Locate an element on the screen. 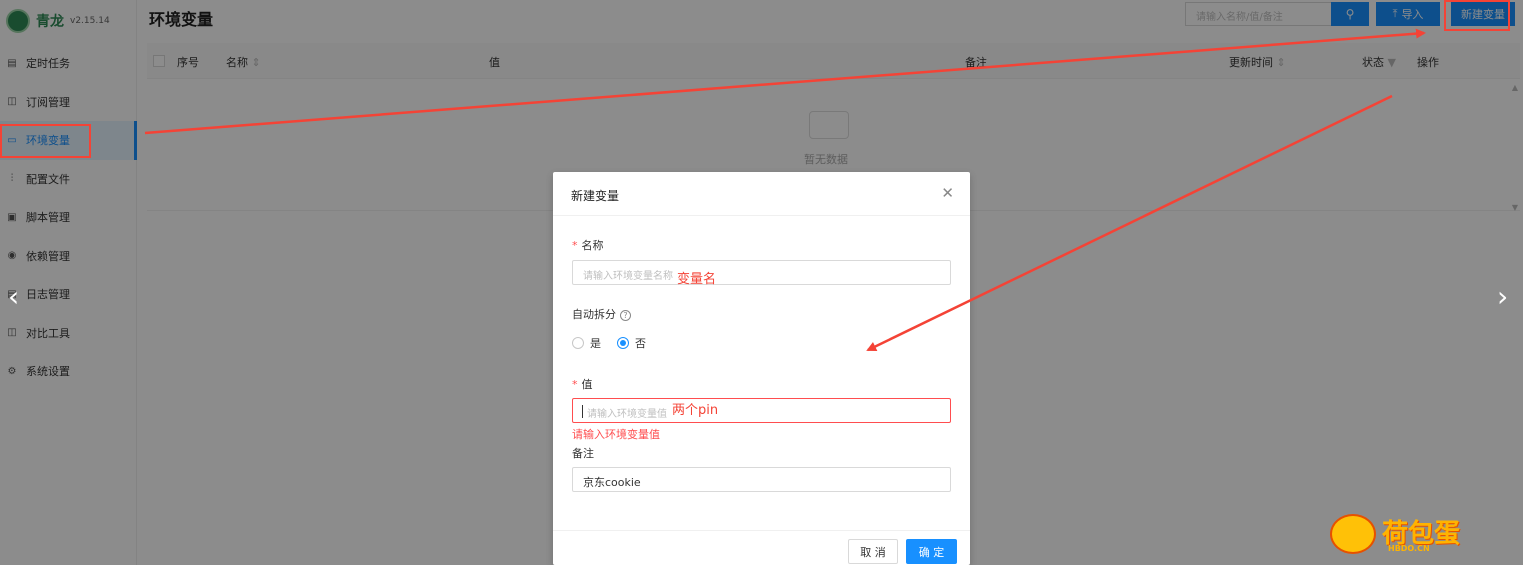  confirm-button: 确 定 is located at coordinates (931, 551).